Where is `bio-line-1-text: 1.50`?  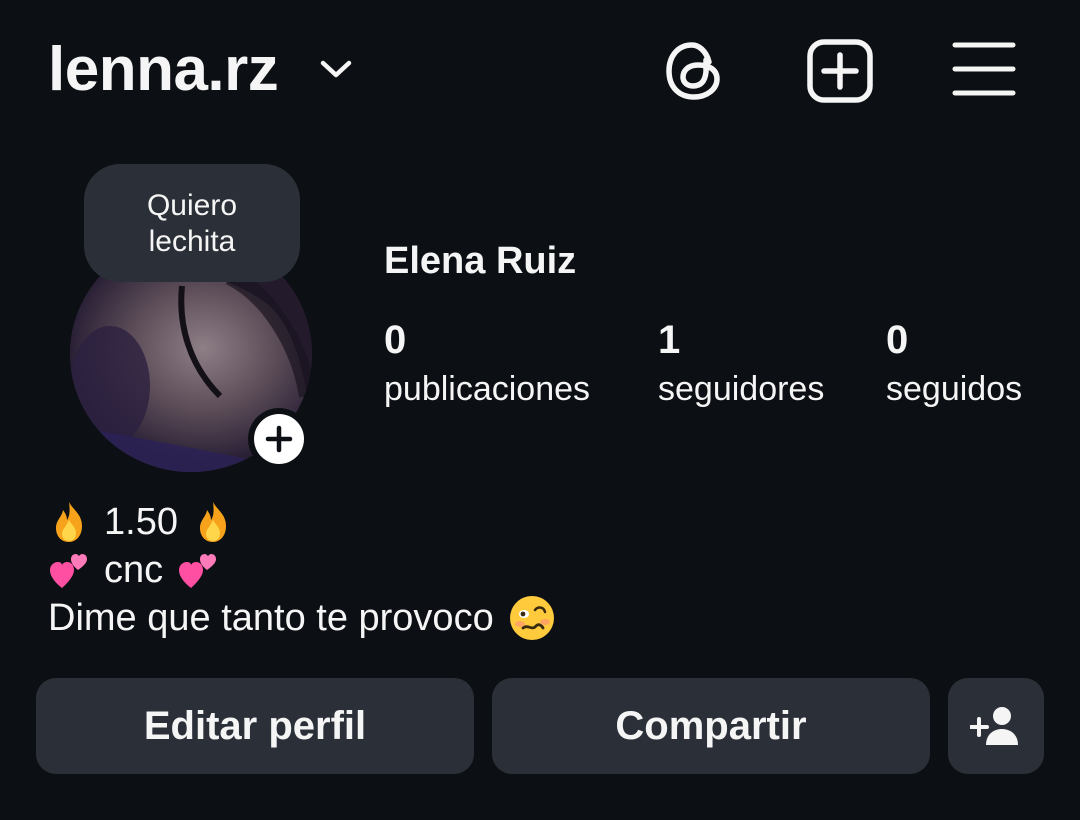
bio-line-1-text: 1.50 is located at coordinates (141, 522).